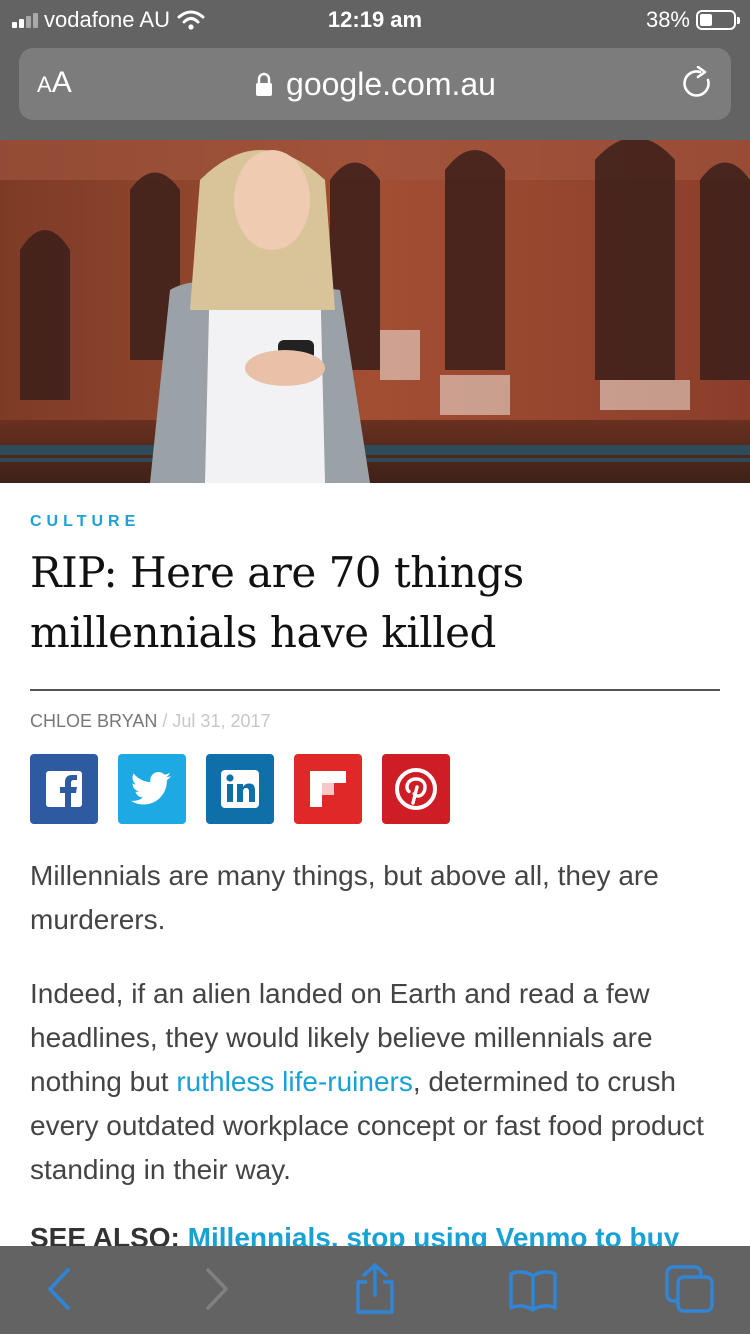 Image resolution: width=750 pixels, height=1334 pixels. What do you see at coordinates (698, 84) in the screenshot?
I see `reload-icon` at bounding box center [698, 84].